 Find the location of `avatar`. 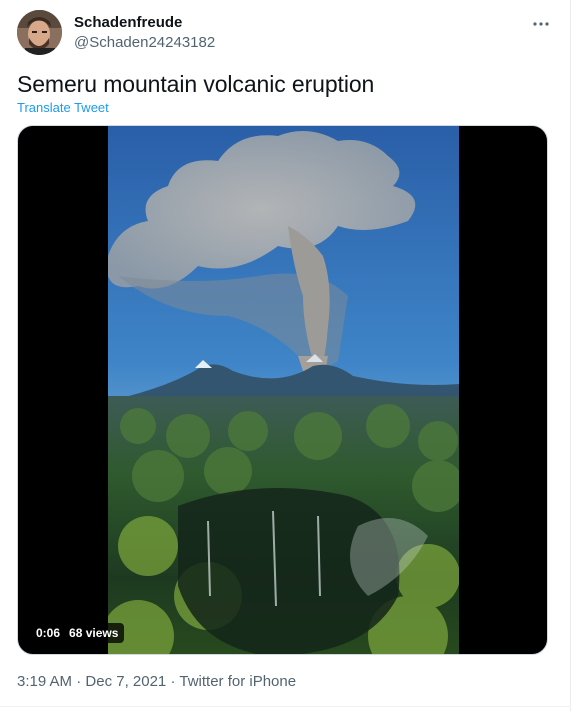

avatar is located at coordinates (39, 32).